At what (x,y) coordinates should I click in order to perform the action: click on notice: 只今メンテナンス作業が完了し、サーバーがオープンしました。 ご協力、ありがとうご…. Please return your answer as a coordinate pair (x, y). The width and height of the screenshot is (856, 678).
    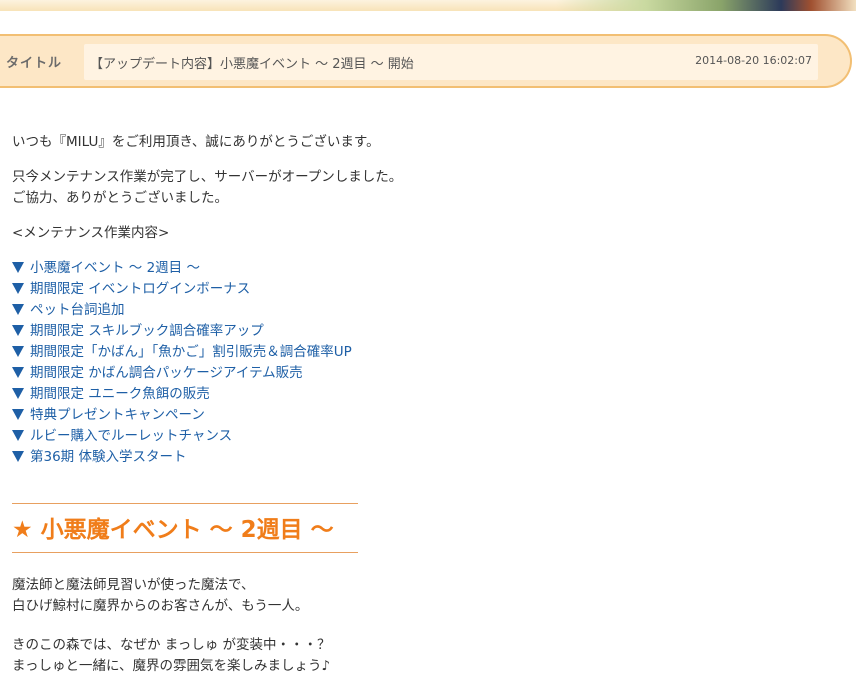
    Looking at the image, I should click on (427, 188).